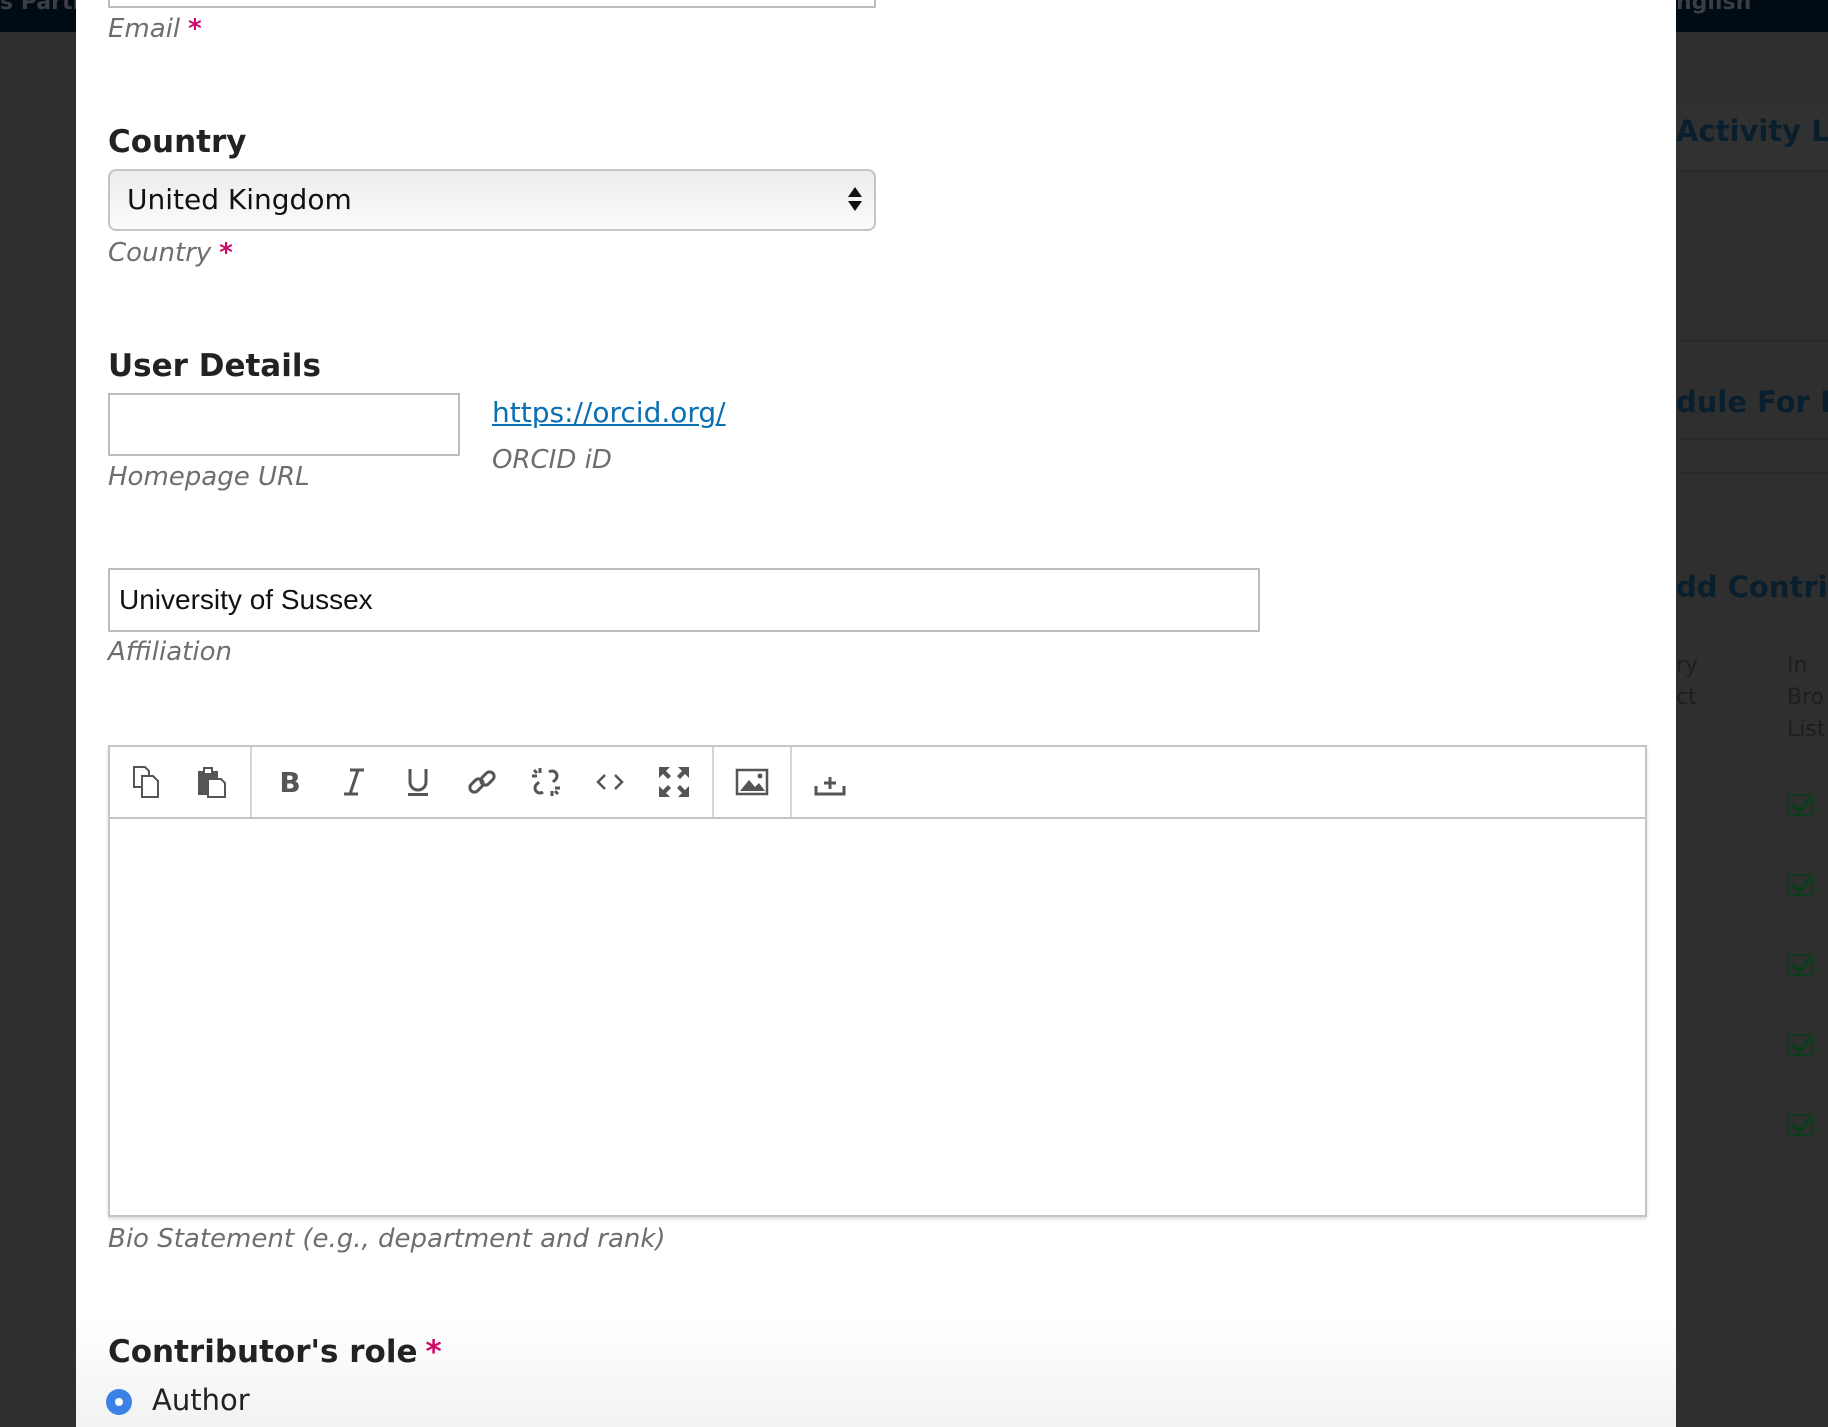  What do you see at coordinates (1687, 665) in the screenshot?
I see `column-header-line: ry` at bounding box center [1687, 665].